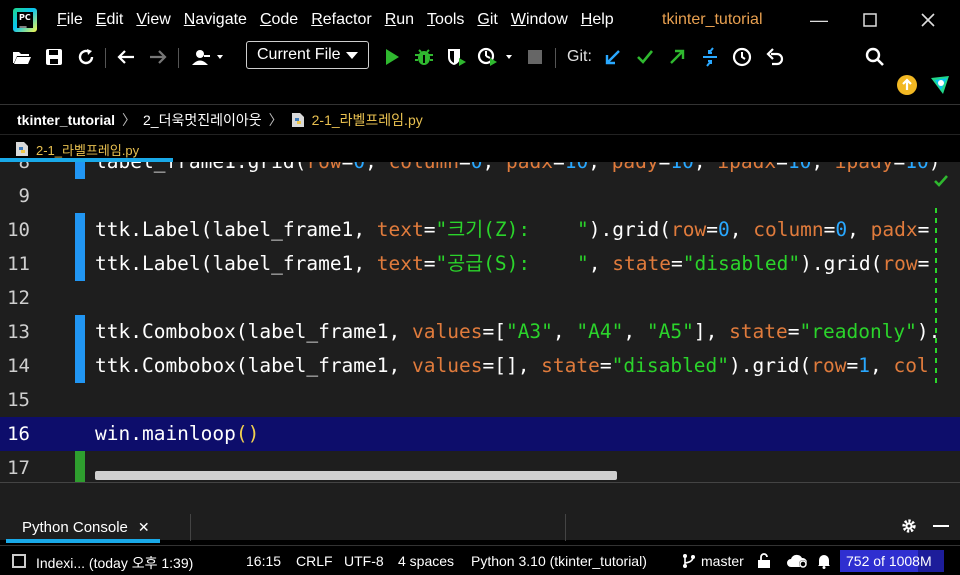 This screenshot has height=575, width=960. Describe the element at coordinates (480, 511) in the screenshot. I see `bottom-panel: Python Console ✕` at that location.